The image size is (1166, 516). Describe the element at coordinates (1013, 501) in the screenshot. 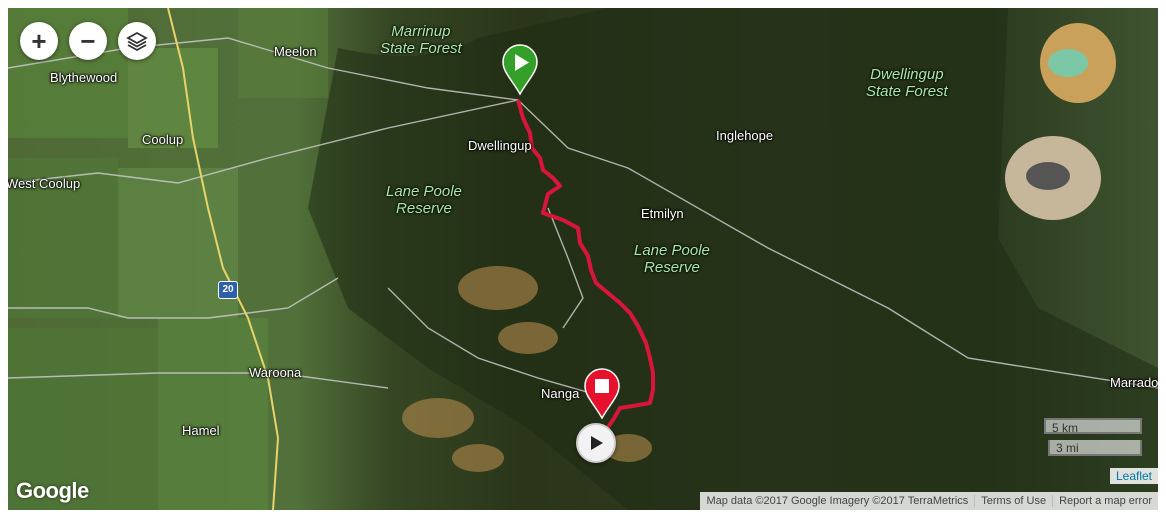

I see `terms-link: Terms of Use` at that location.